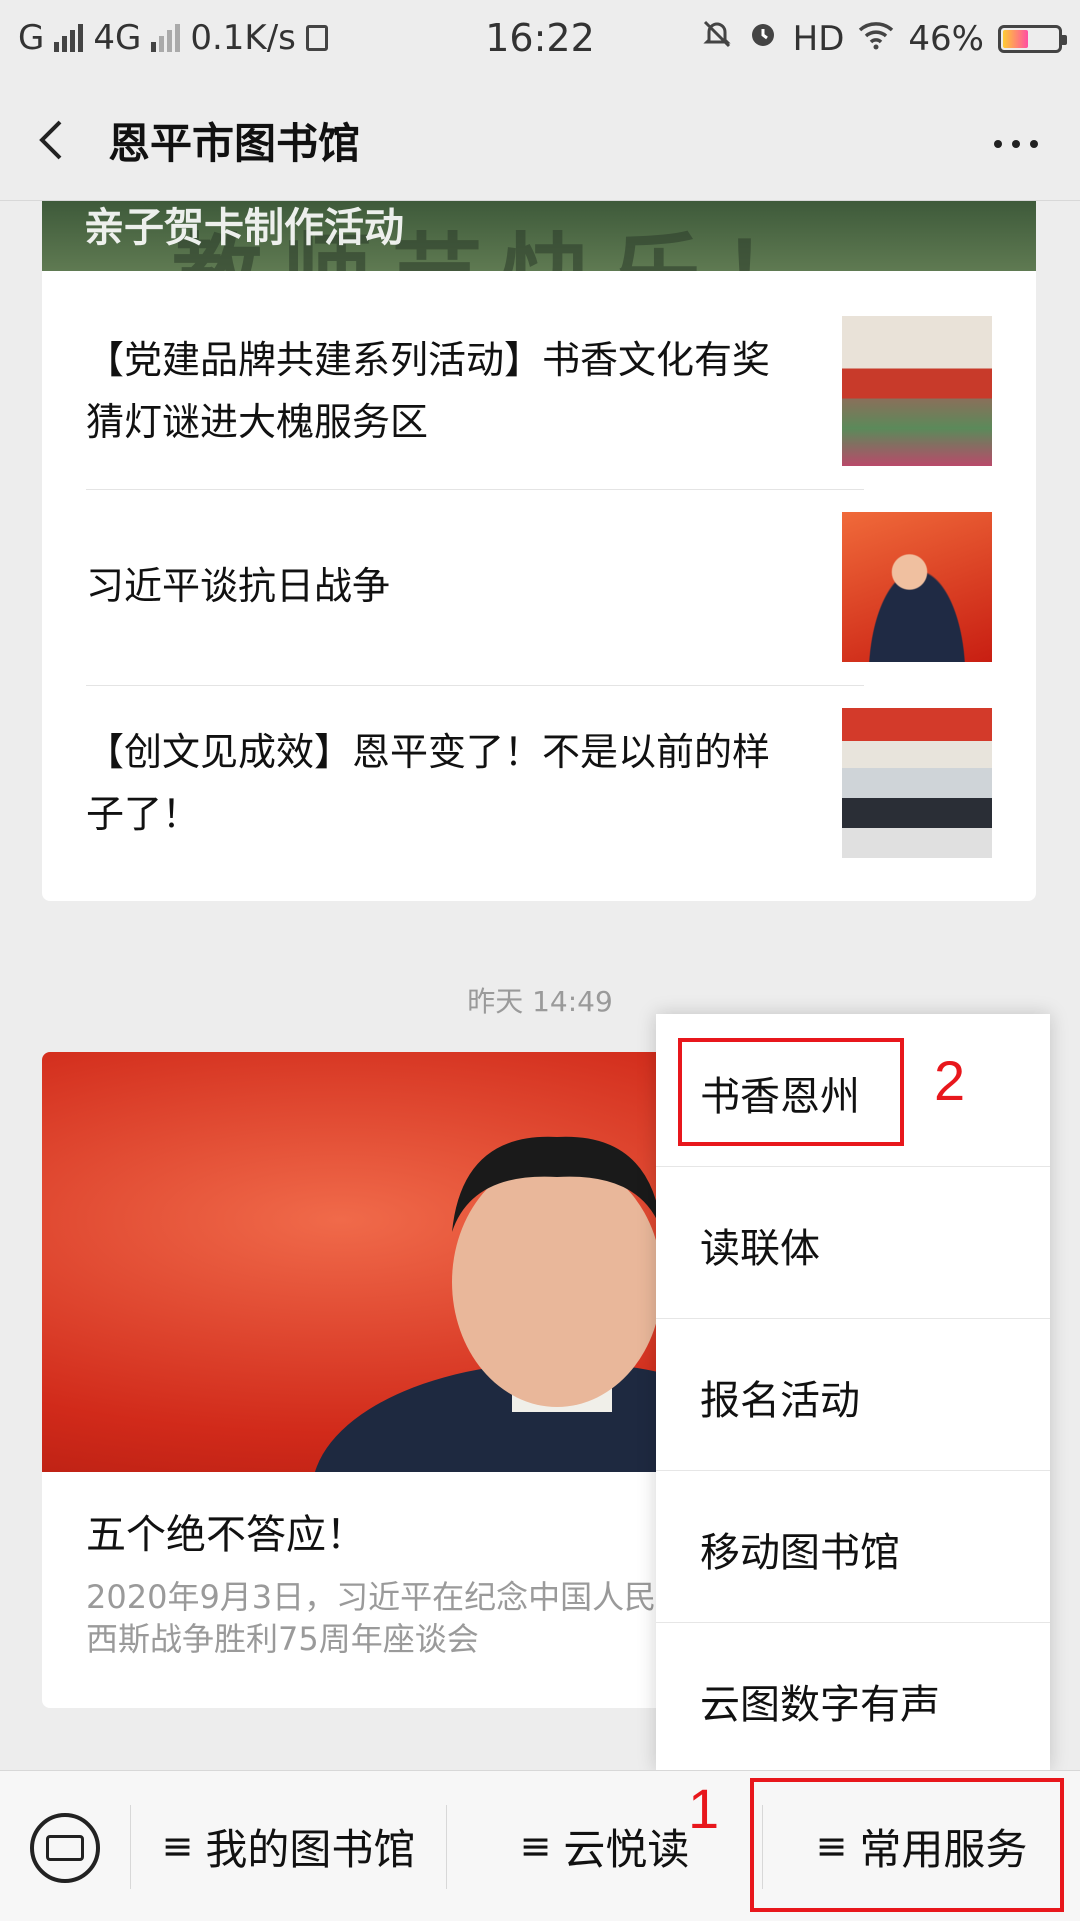 The width and height of the screenshot is (1080, 1921). I want to click on alarm-icon, so click(763, 38).